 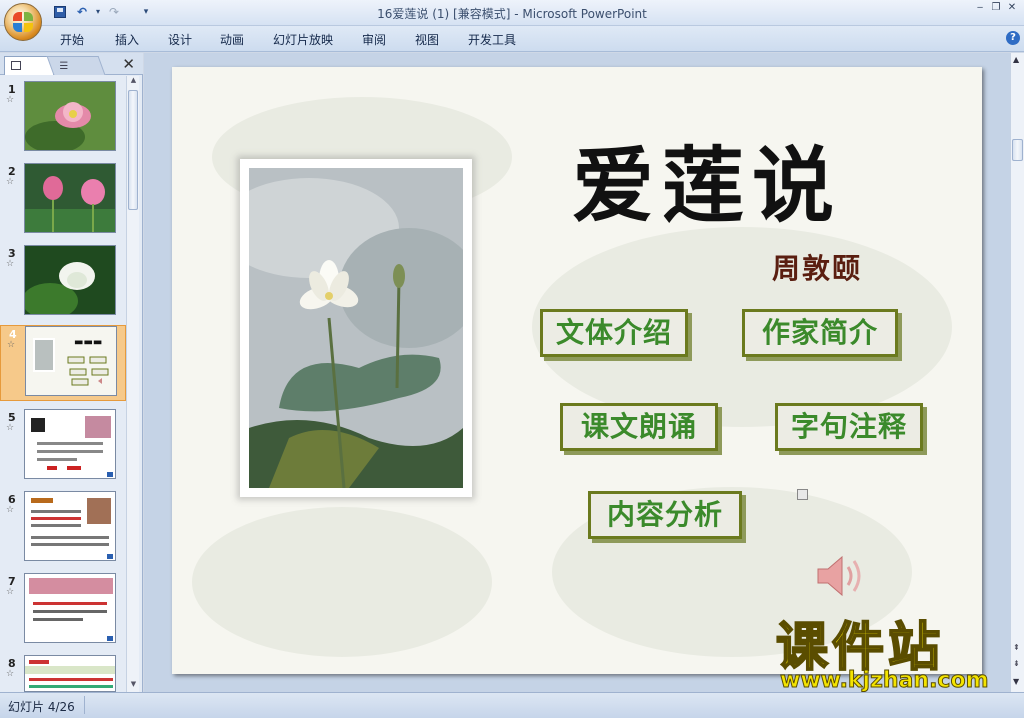 What do you see at coordinates (492, 39) in the screenshot?
I see `tab-developer: 开发工具` at bounding box center [492, 39].